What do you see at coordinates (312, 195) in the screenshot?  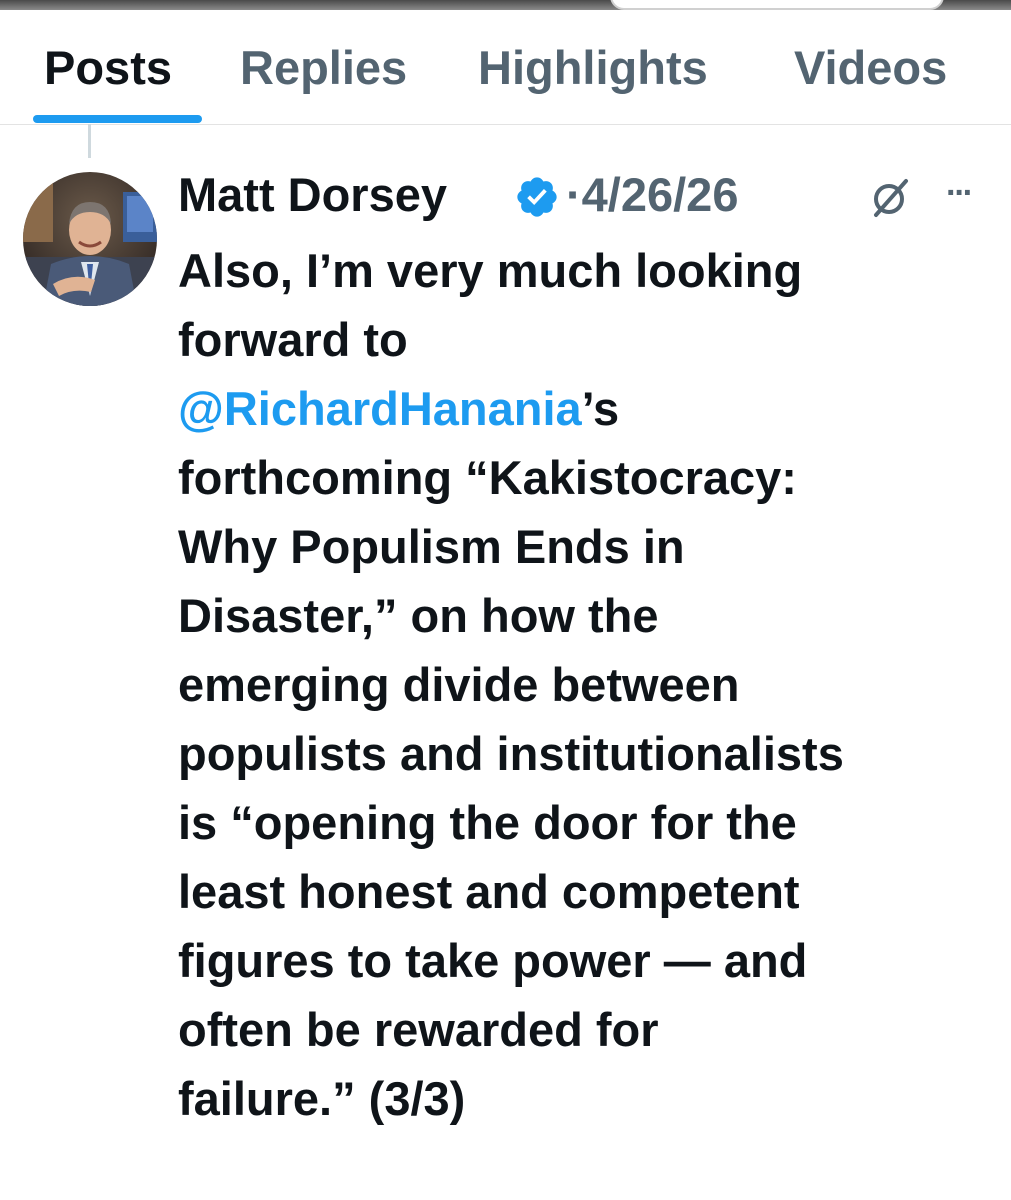 I see `author-name: Matt Dorsey` at bounding box center [312, 195].